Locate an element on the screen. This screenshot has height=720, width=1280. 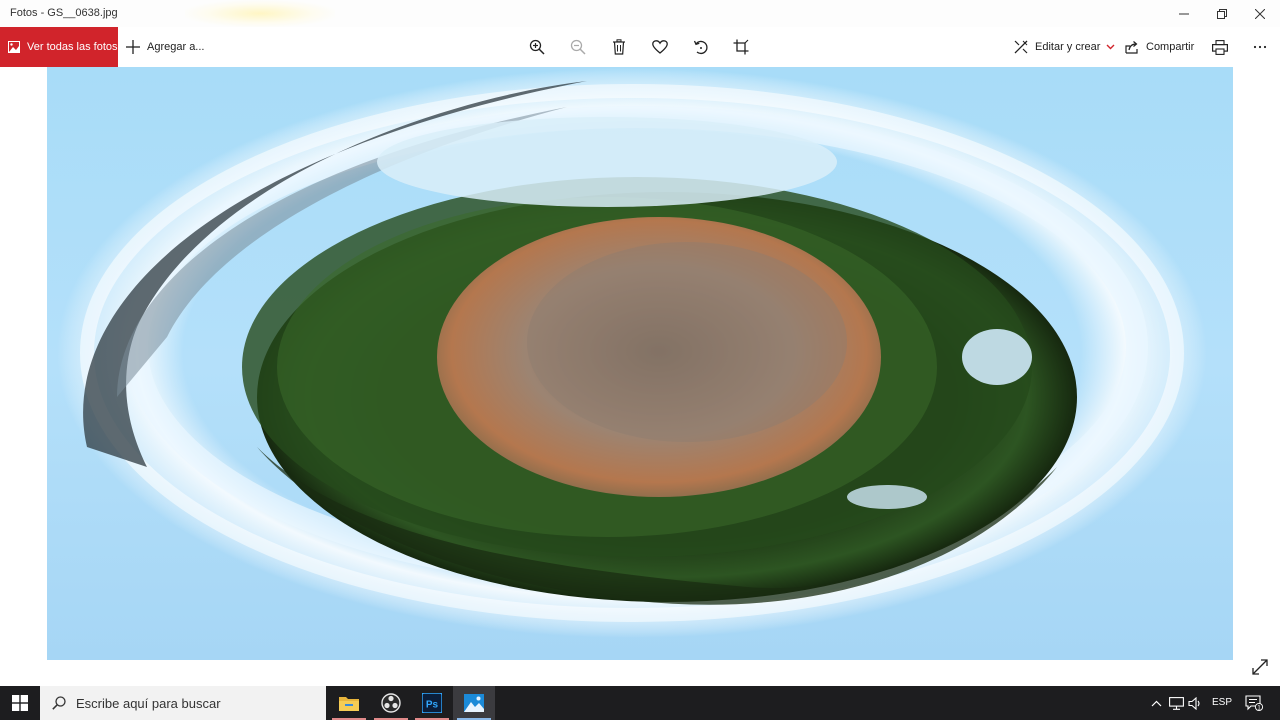
print-icon is located at coordinates (1220, 47).